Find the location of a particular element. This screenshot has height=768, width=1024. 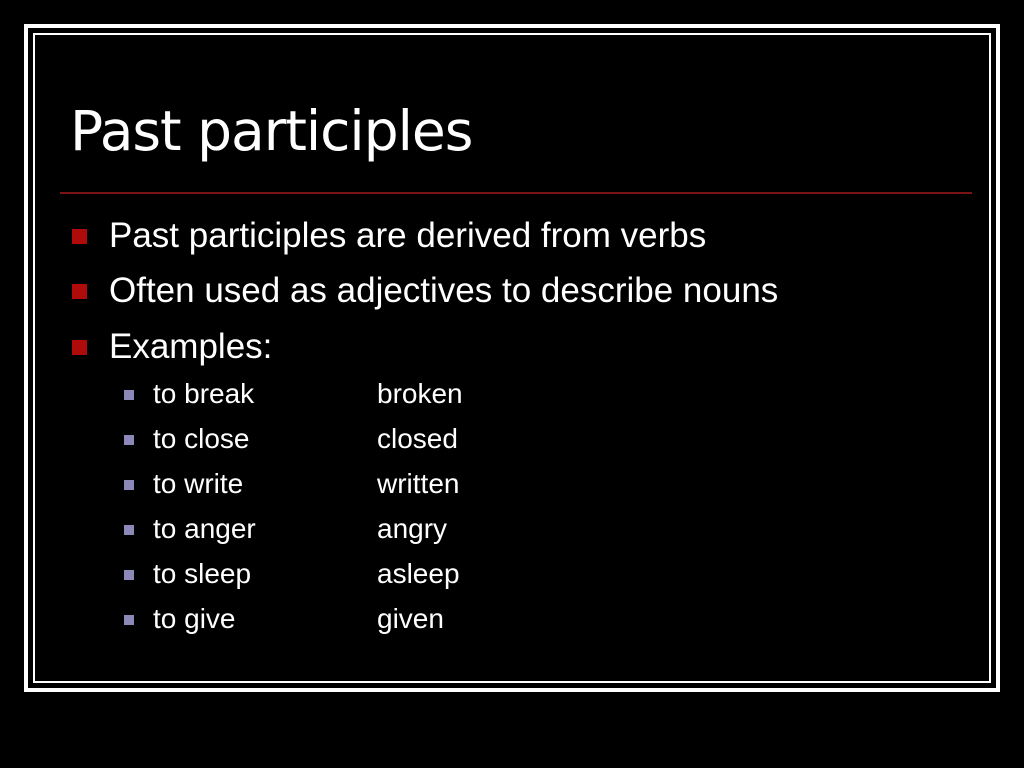

example-participle: asleep is located at coordinates (418, 573).